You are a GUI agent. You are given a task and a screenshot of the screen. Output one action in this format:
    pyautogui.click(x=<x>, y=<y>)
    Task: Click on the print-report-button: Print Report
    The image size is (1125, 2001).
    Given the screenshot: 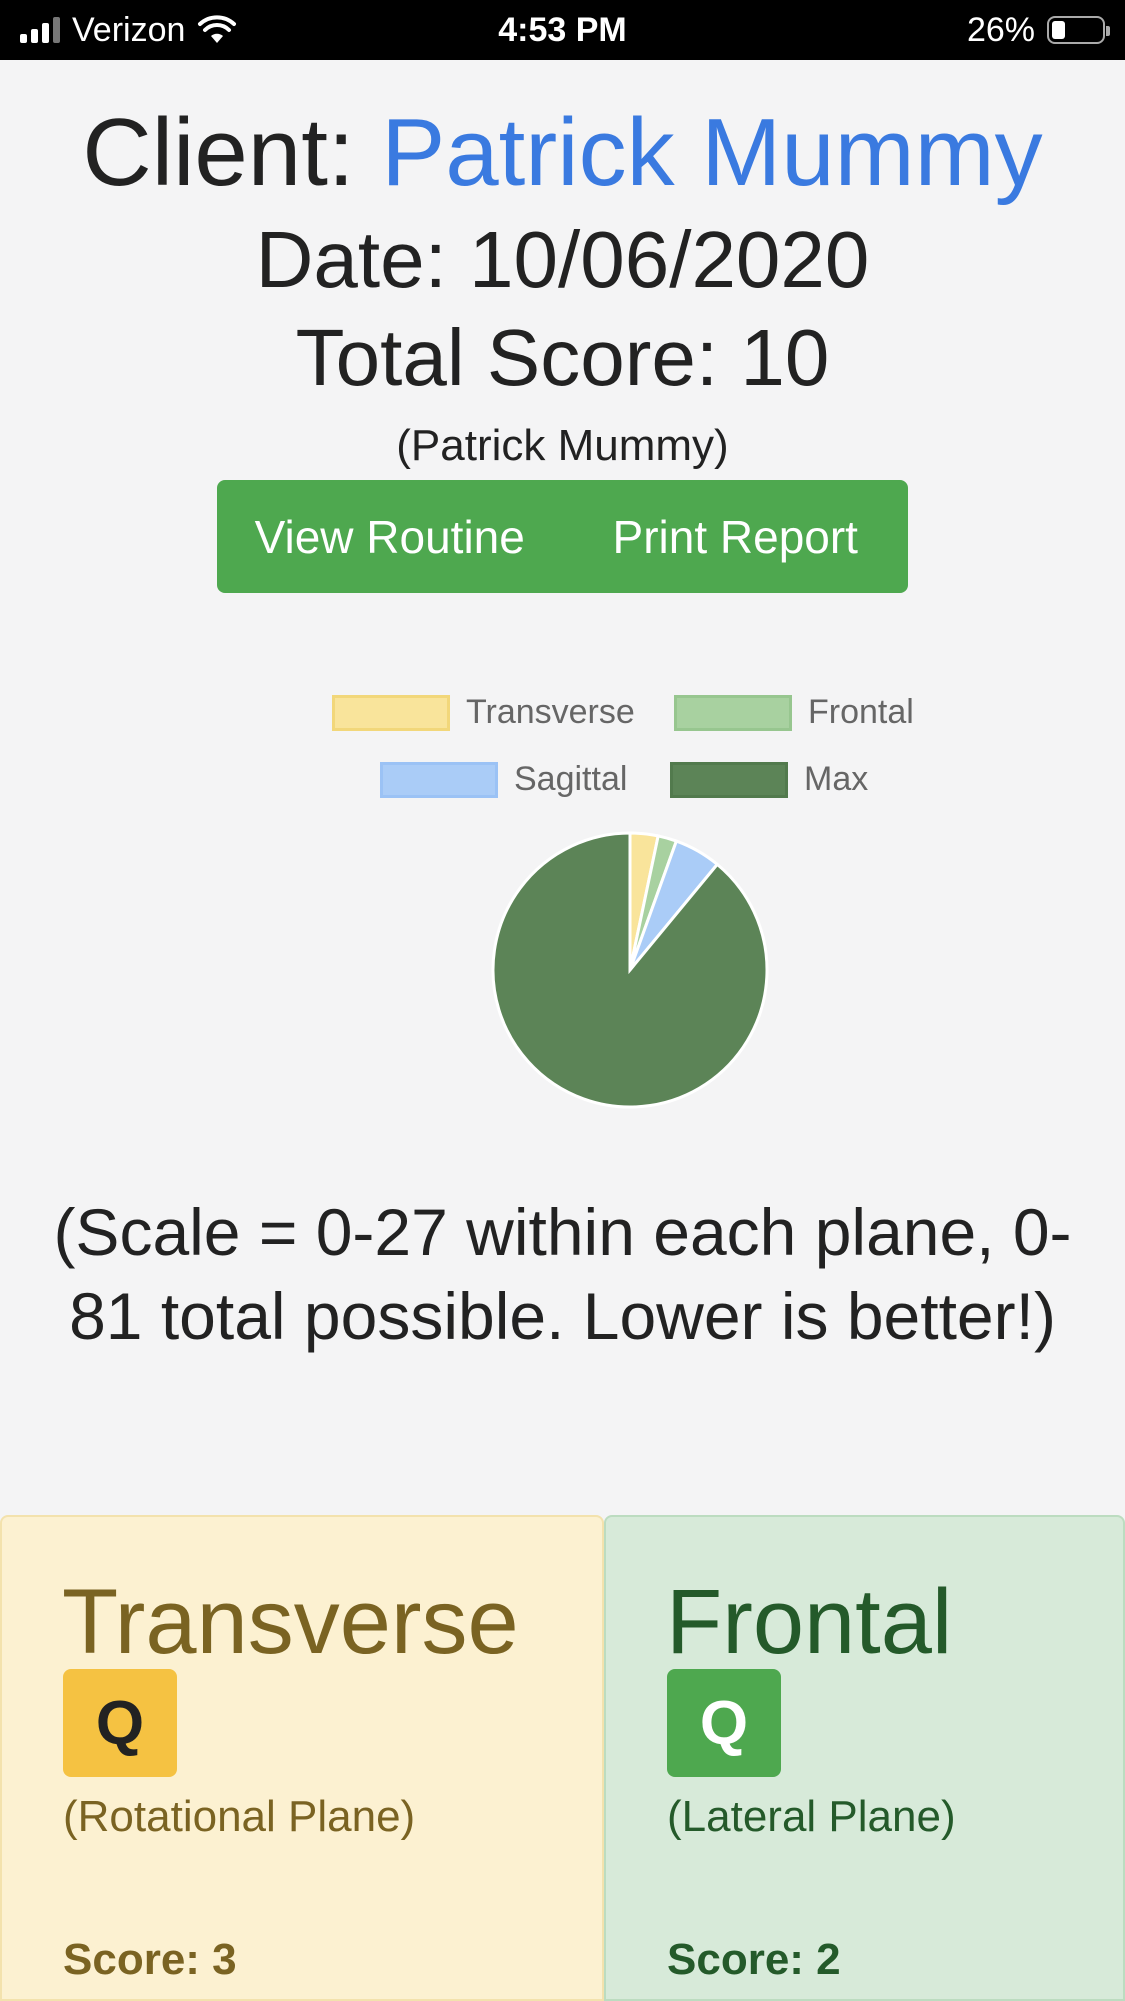 What is the action you would take?
    pyautogui.click(x=736, y=536)
    